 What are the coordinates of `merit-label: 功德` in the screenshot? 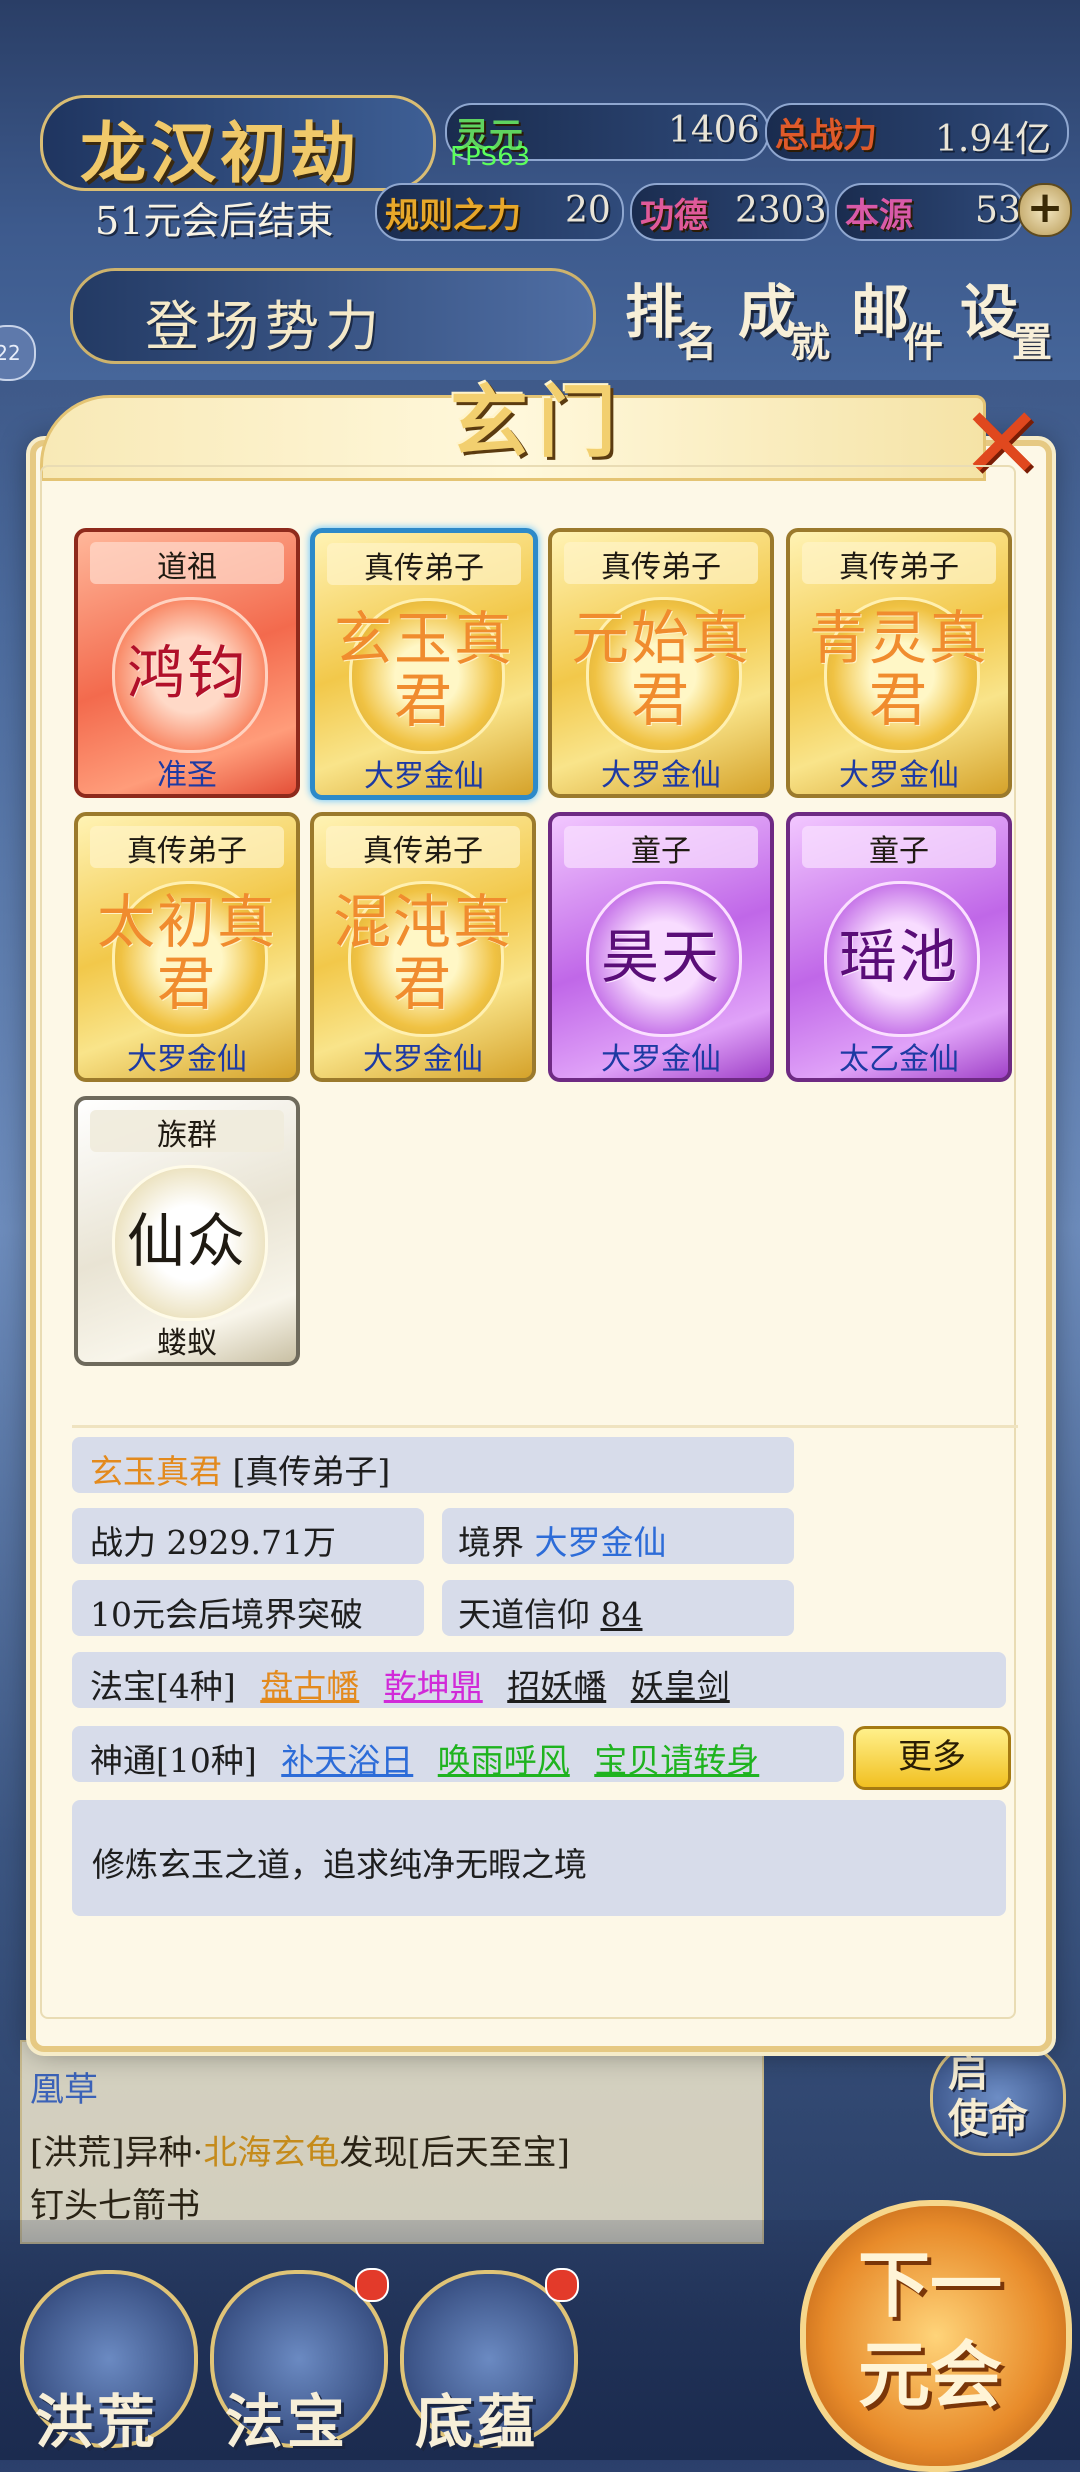 It's located at (674, 216).